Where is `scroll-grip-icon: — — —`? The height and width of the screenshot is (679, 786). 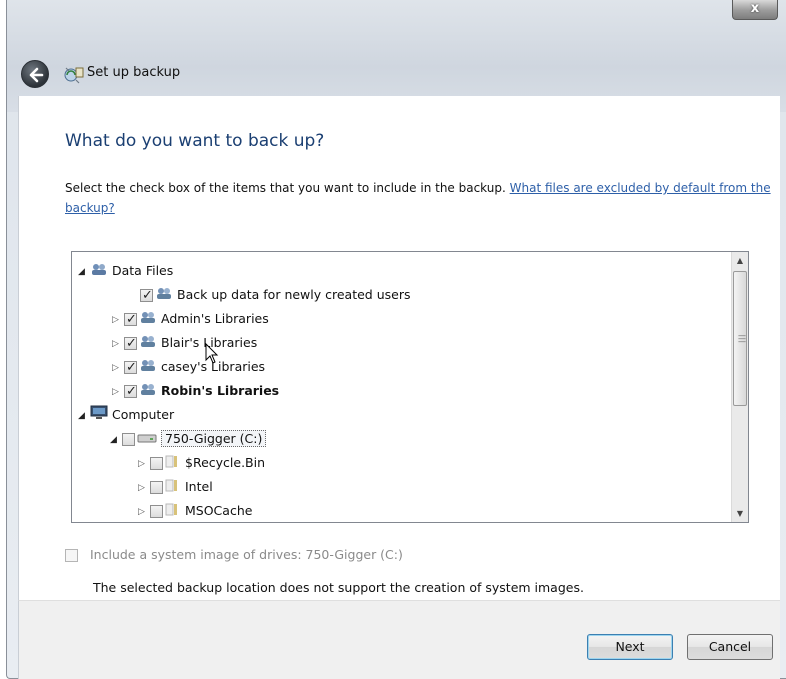
scroll-grip-icon: — — — is located at coordinates (742, 338).